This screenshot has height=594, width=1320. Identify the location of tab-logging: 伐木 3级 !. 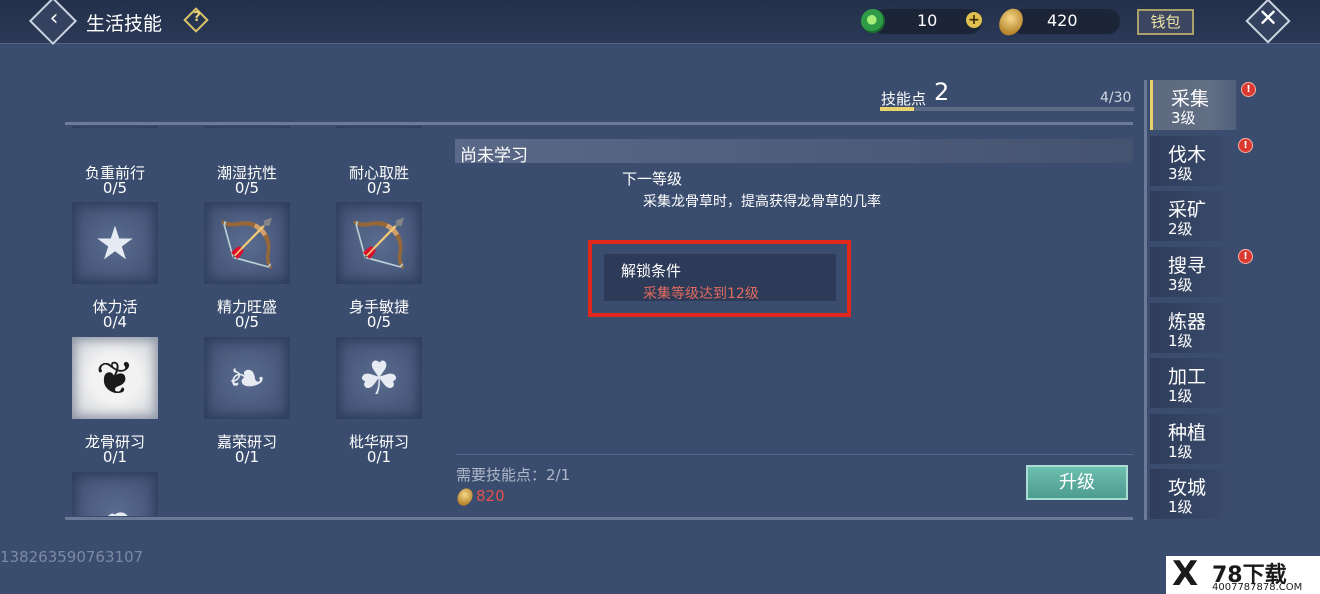
(1201, 161).